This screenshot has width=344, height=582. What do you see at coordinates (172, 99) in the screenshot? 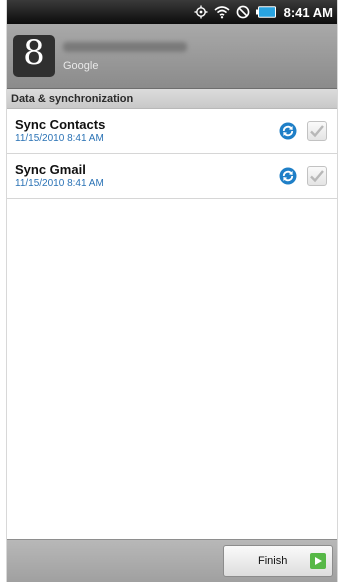
I see `section-header: Data & synchronization` at bounding box center [172, 99].